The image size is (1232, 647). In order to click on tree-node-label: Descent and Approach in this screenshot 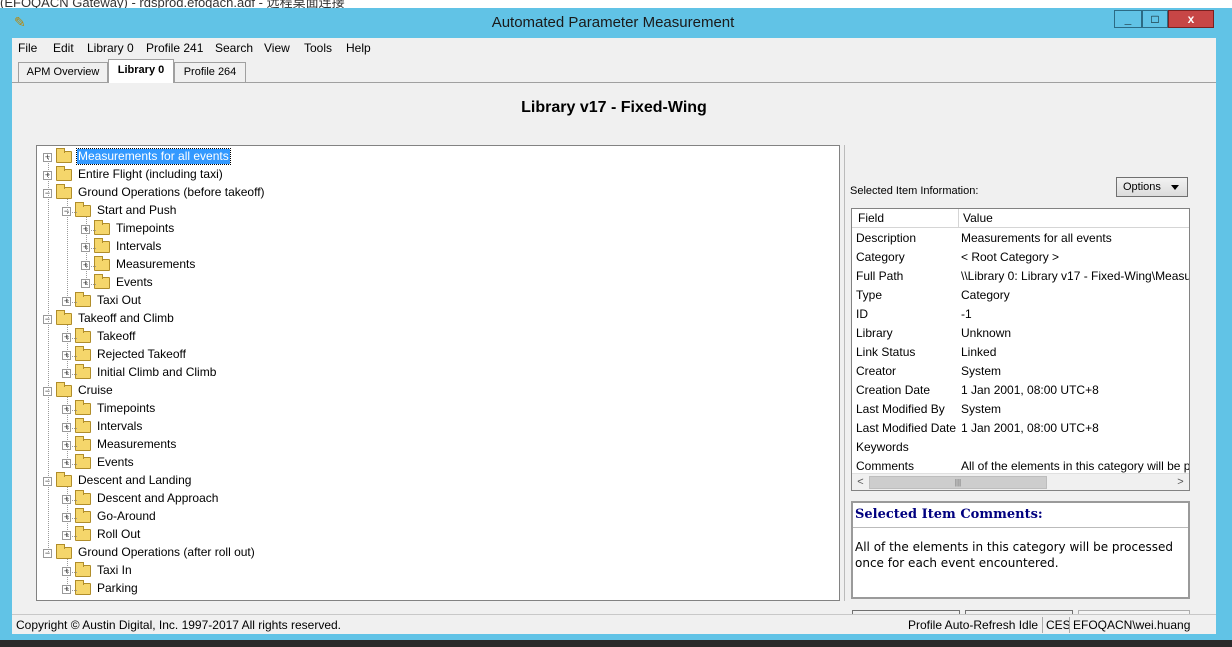, I will do `click(157, 498)`.